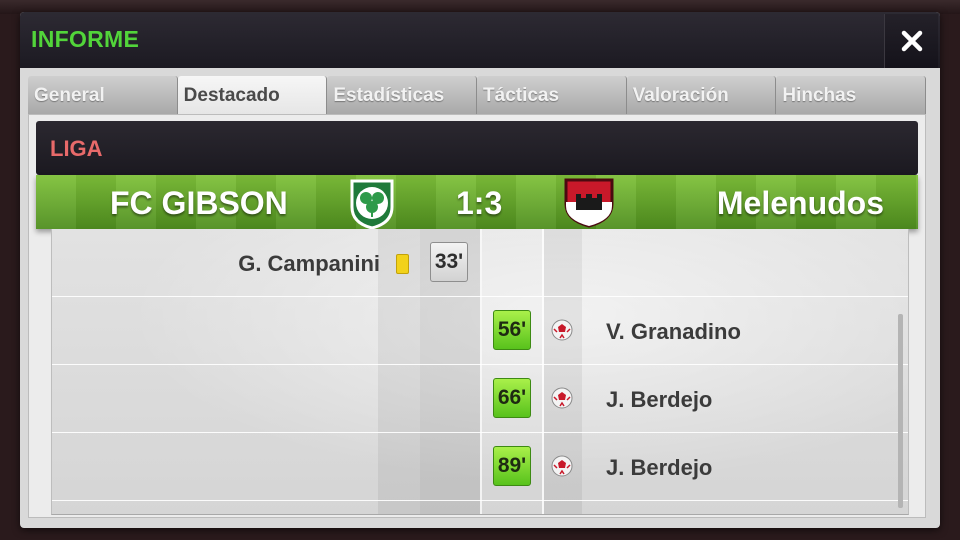  I want to click on event-player: V. Granadino, so click(673, 331).